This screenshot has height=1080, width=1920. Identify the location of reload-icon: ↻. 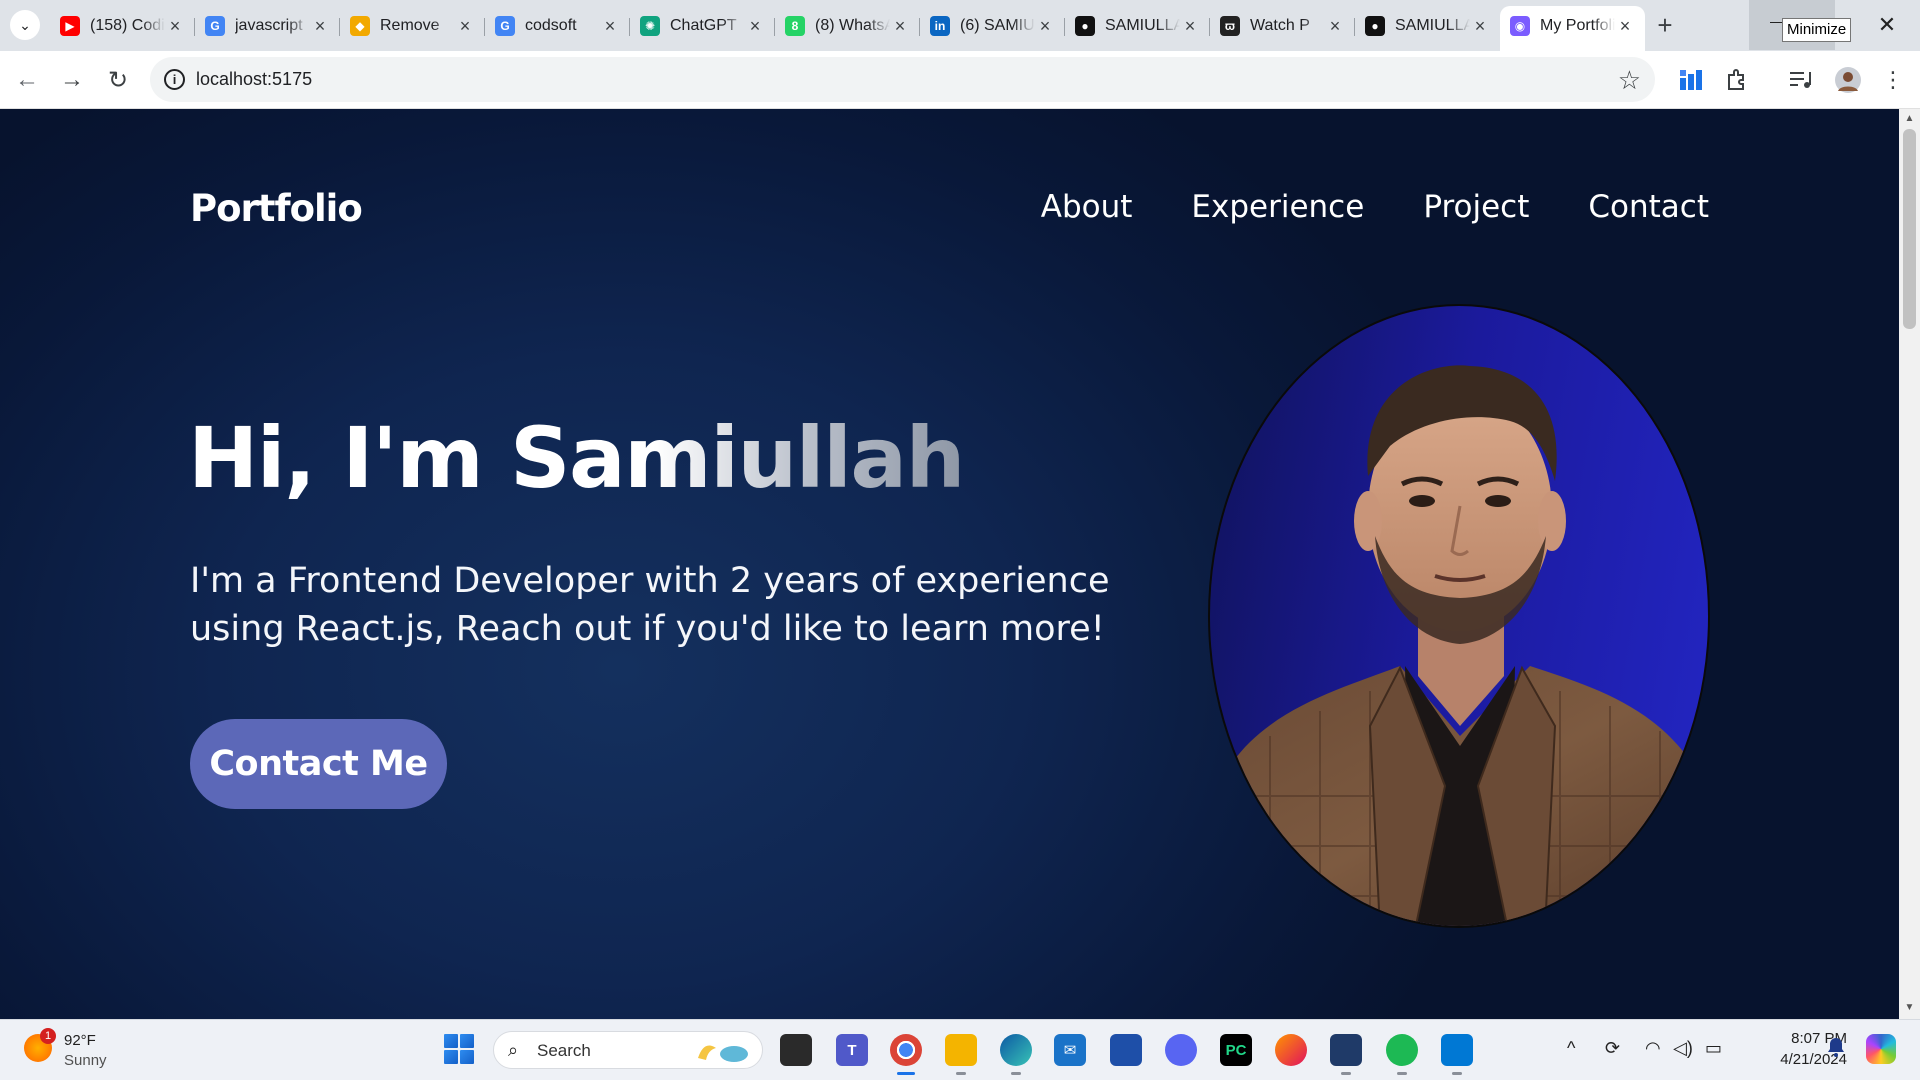
(118, 80).